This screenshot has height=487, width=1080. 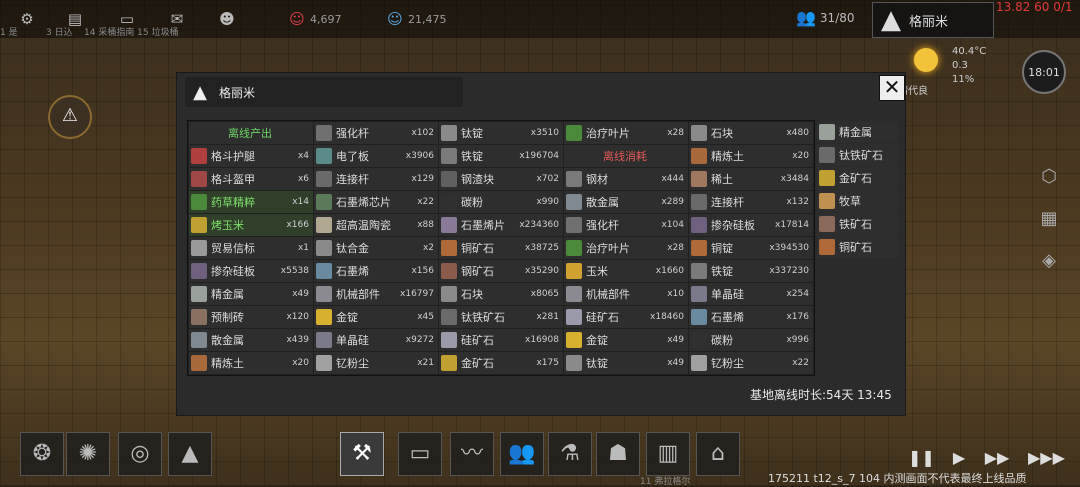 I want to click on stats-button: ▥, so click(x=668, y=454).